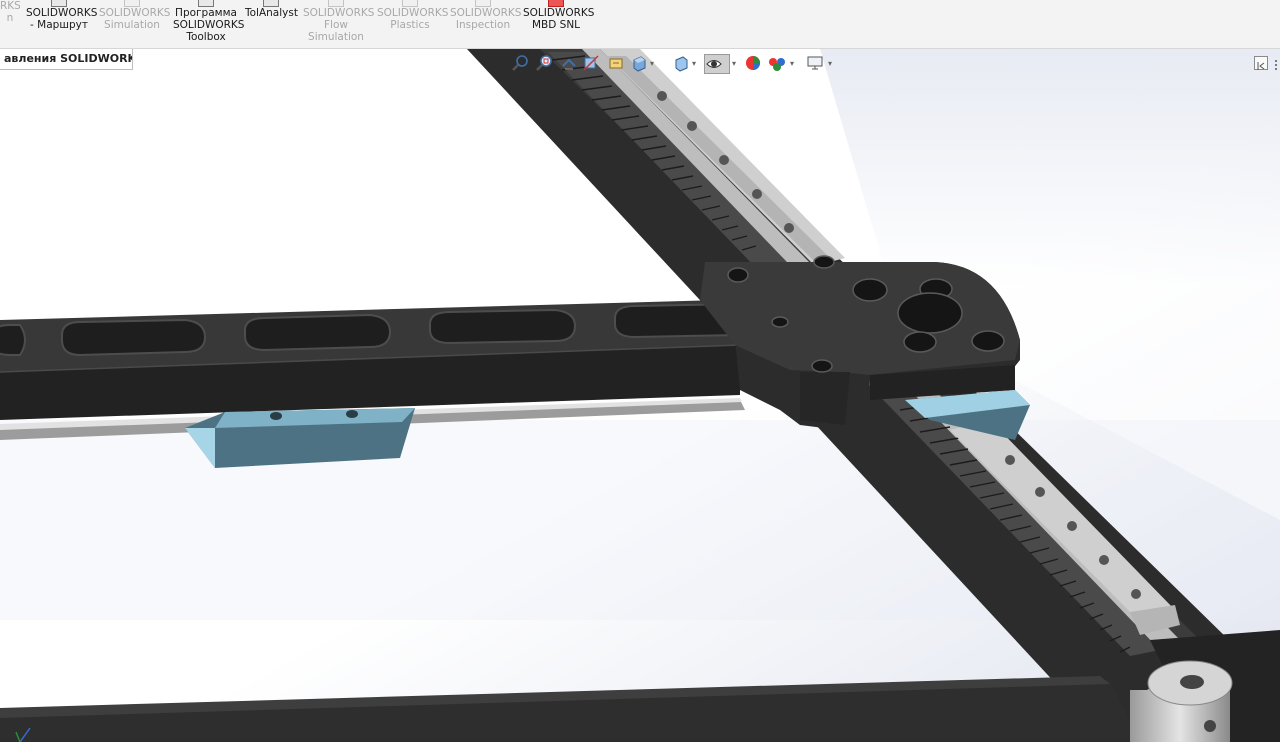 Image resolution: width=1280 pixels, height=746 pixels. I want to click on dynamic-annotation-icon, so click(617, 63).